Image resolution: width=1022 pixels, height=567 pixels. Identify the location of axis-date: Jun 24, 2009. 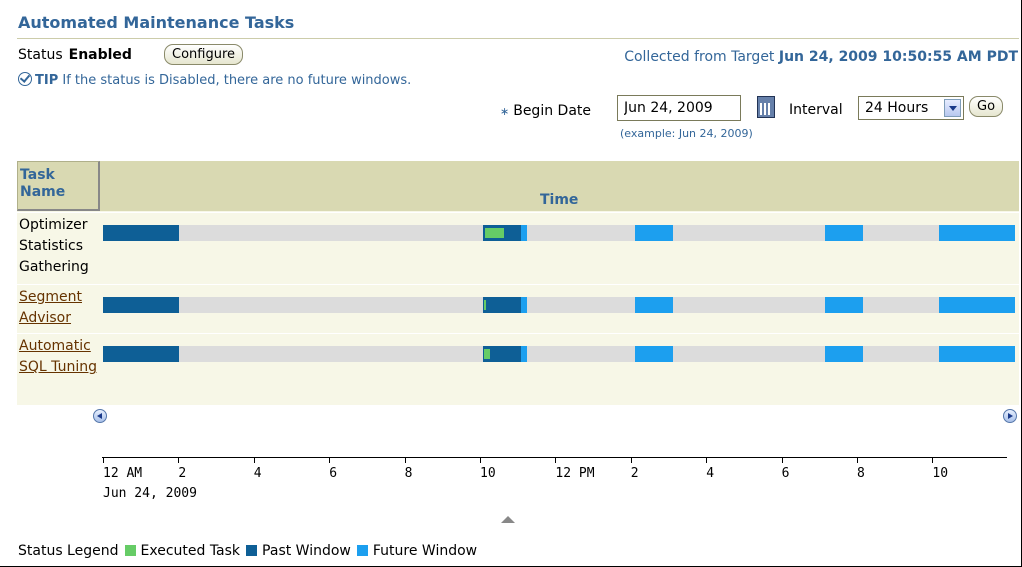
(150, 493).